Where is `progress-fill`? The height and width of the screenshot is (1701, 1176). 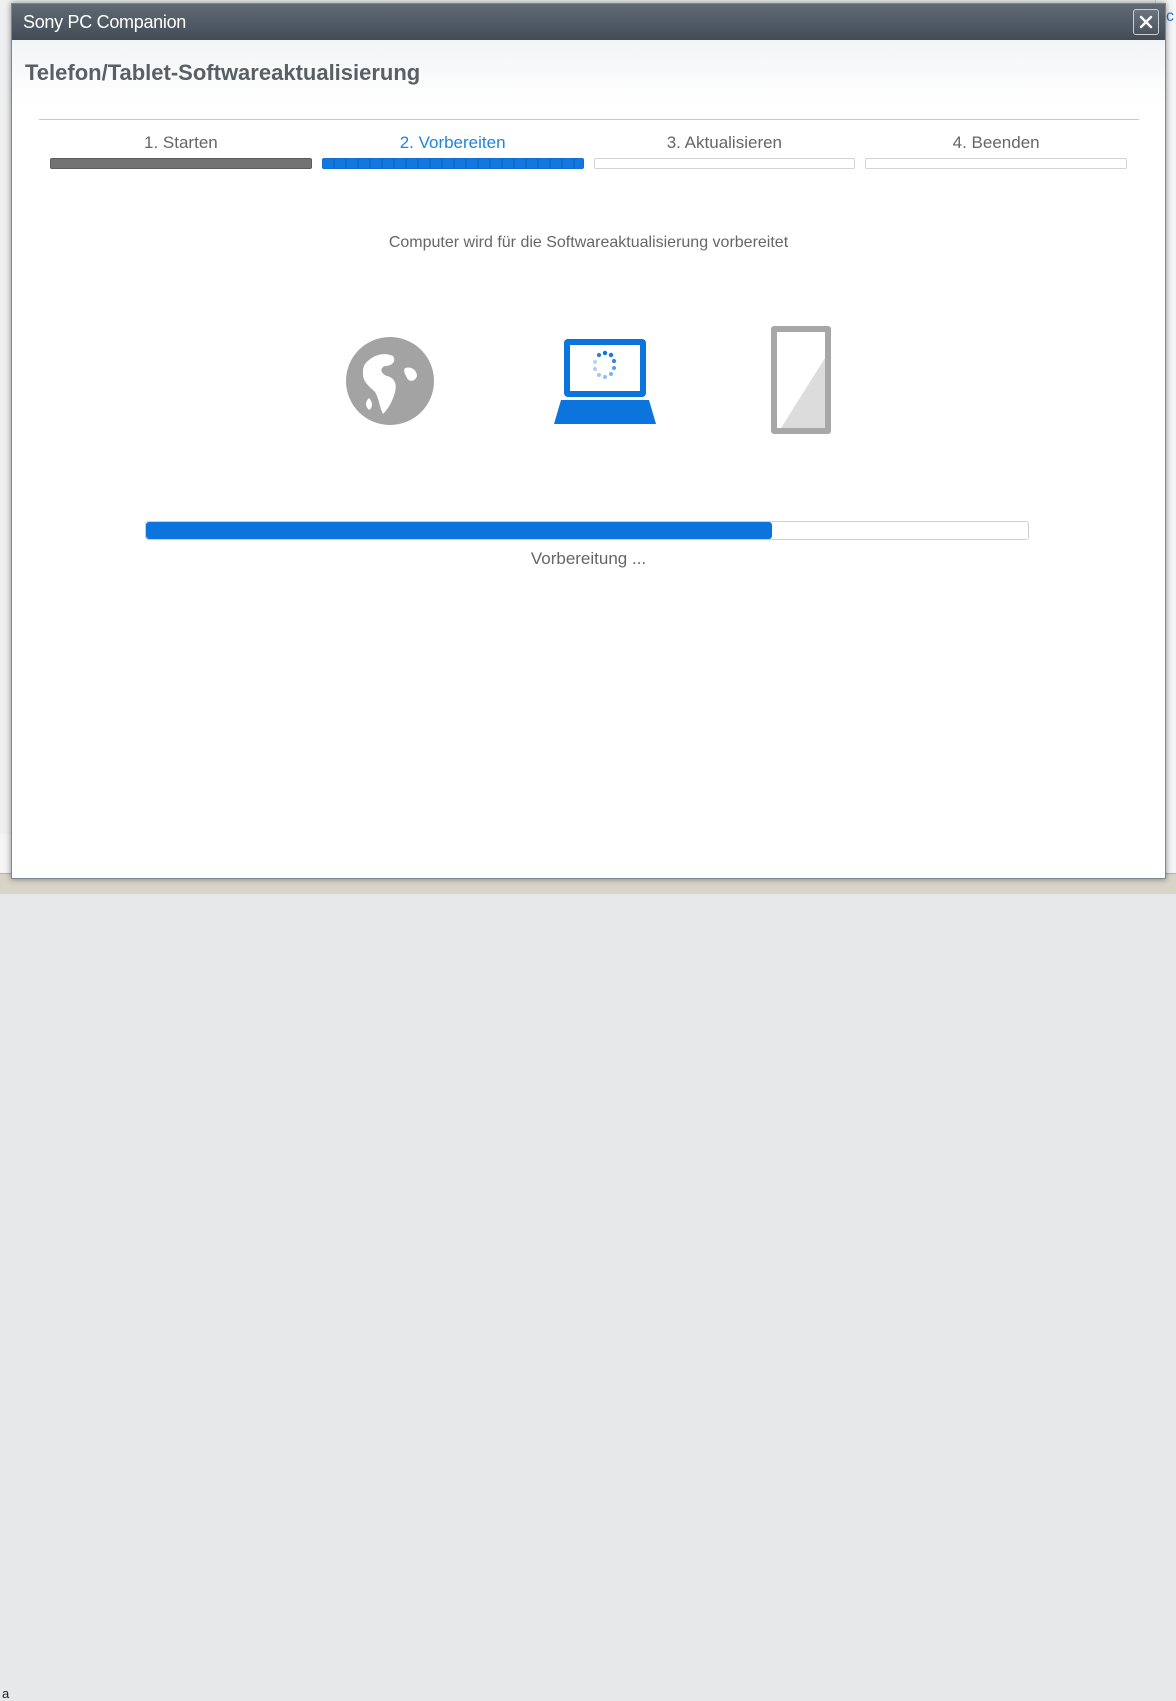
progress-fill is located at coordinates (459, 530).